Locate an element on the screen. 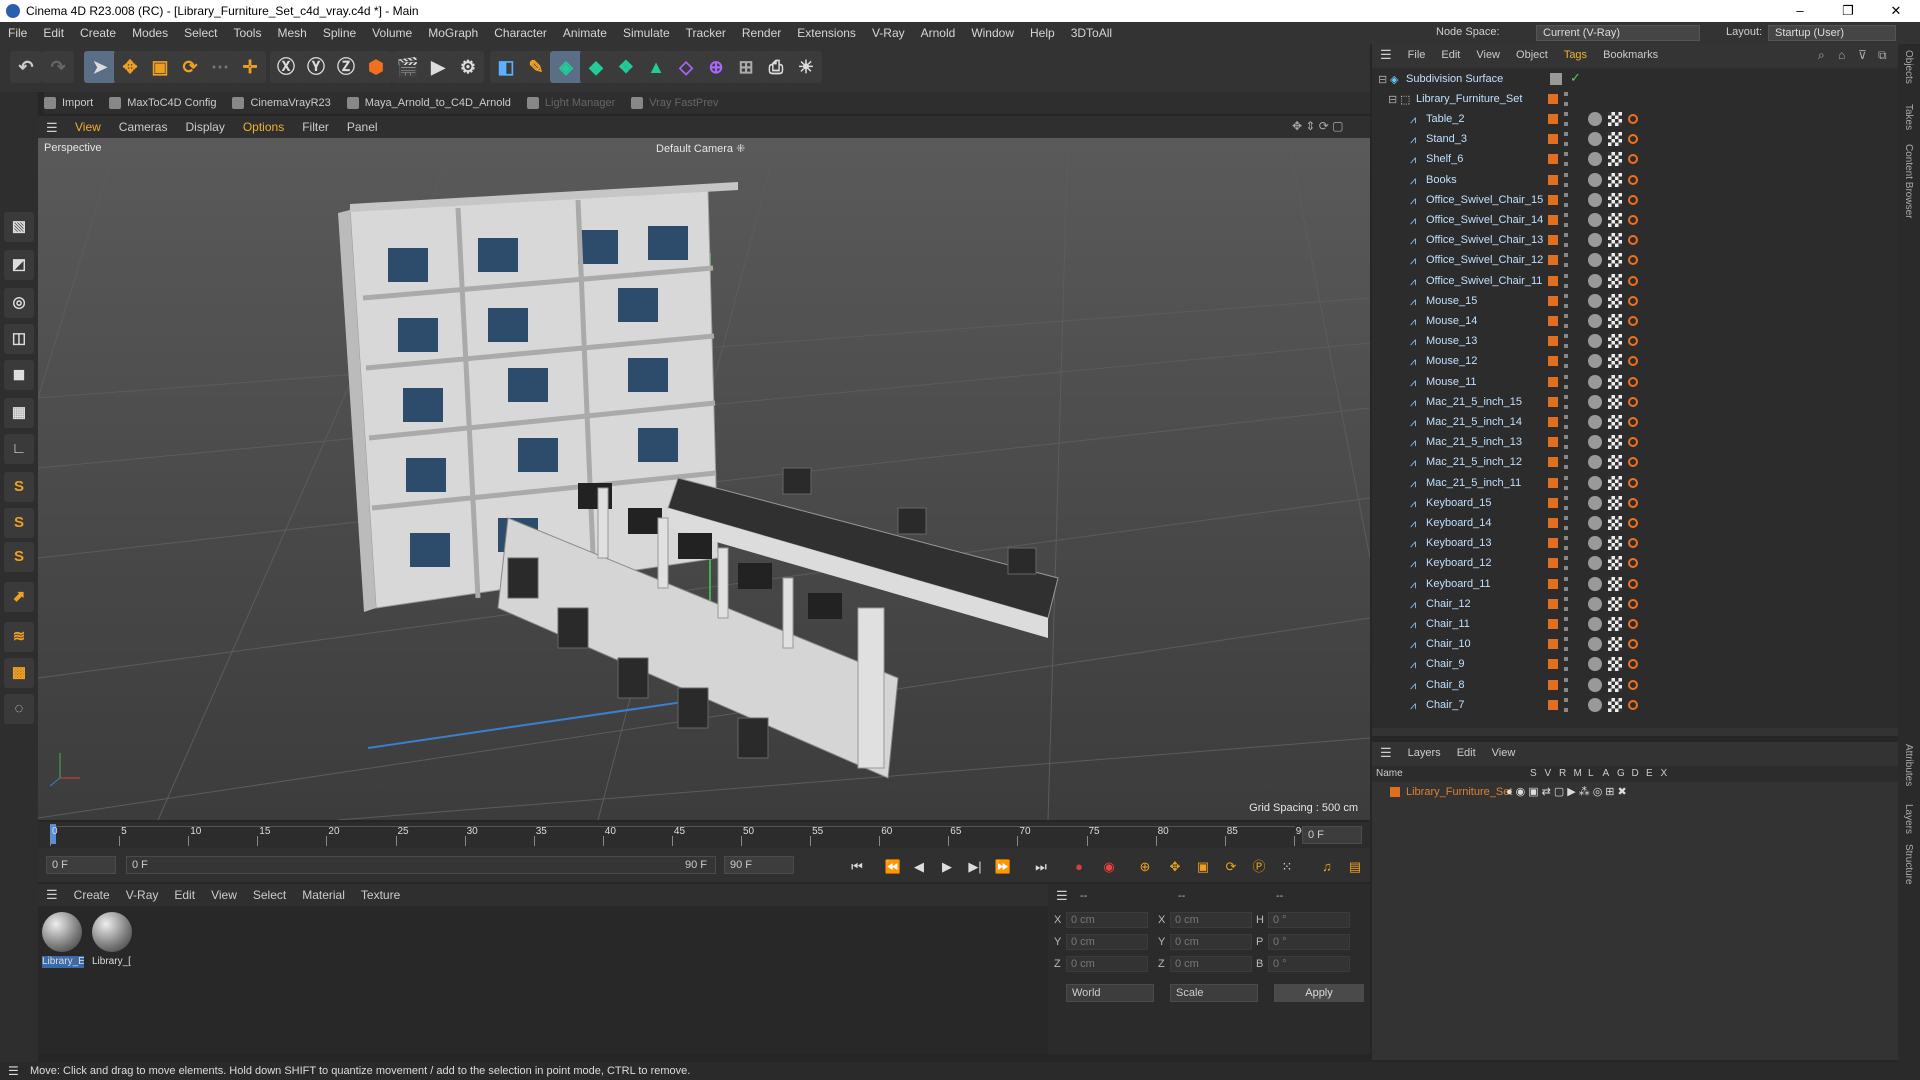 The image size is (1920, 1080). coord-value-field: 0 ° is located at coordinates (1309, 920).